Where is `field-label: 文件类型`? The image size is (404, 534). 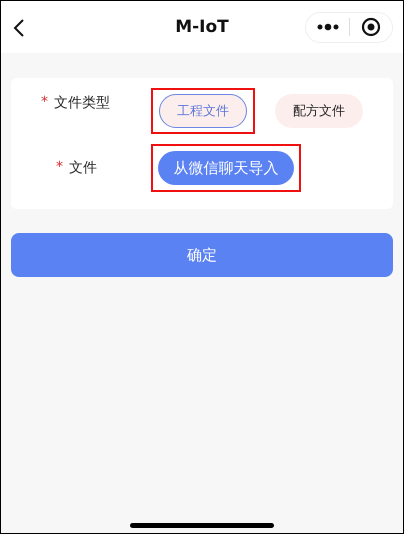
field-label: 文件类型 is located at coordinates (82, 103).